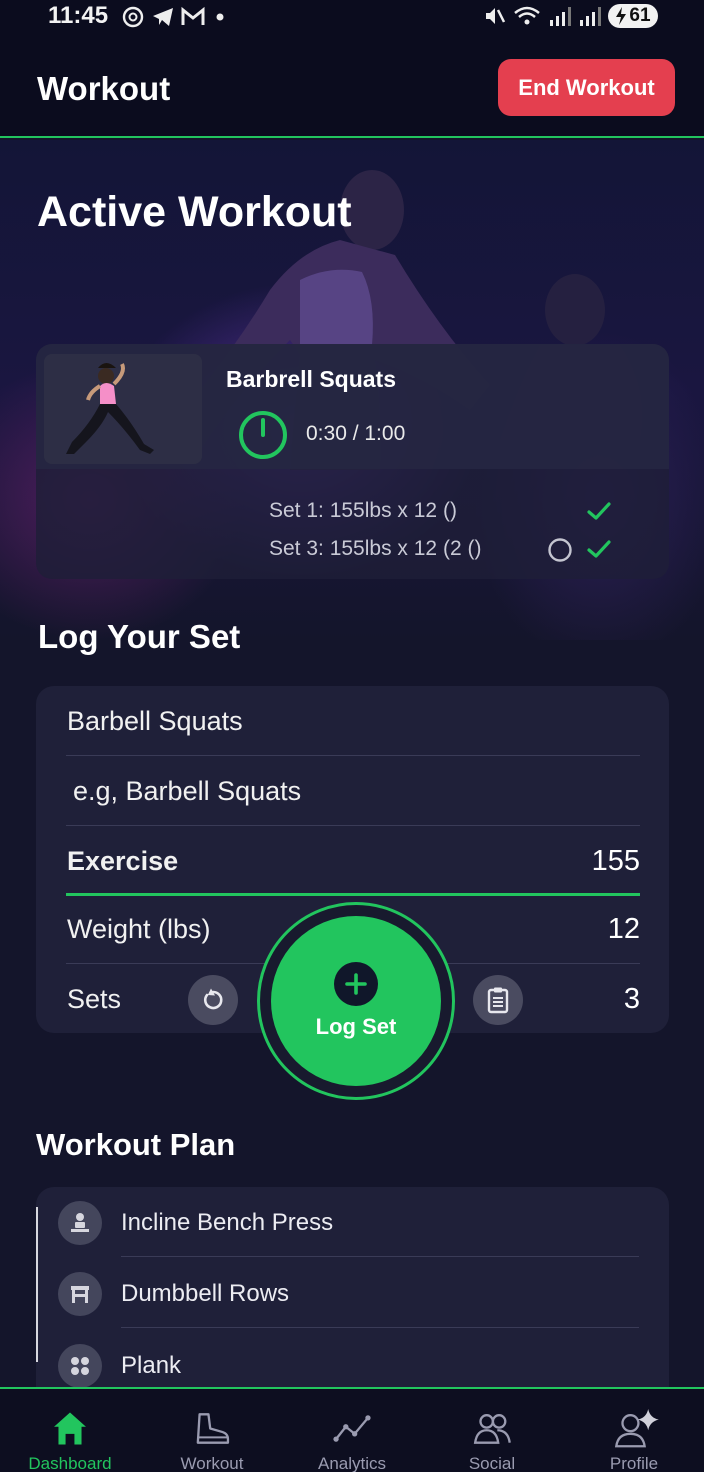 This screenshot has width=704, height=1472. I want to click on status-system-icons: 61, so click(570, 16).